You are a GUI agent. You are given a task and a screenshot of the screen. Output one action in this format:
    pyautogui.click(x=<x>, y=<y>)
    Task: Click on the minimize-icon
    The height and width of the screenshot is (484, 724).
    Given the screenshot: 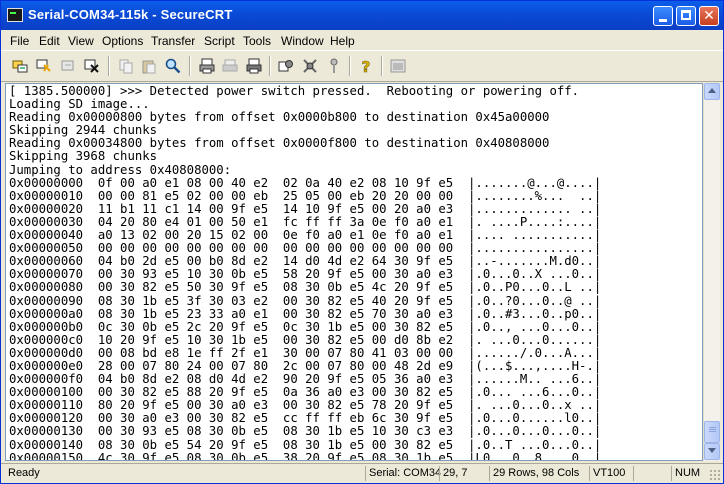 What is the action you would take?
    pyautogui.click(x=663, y=20)
    